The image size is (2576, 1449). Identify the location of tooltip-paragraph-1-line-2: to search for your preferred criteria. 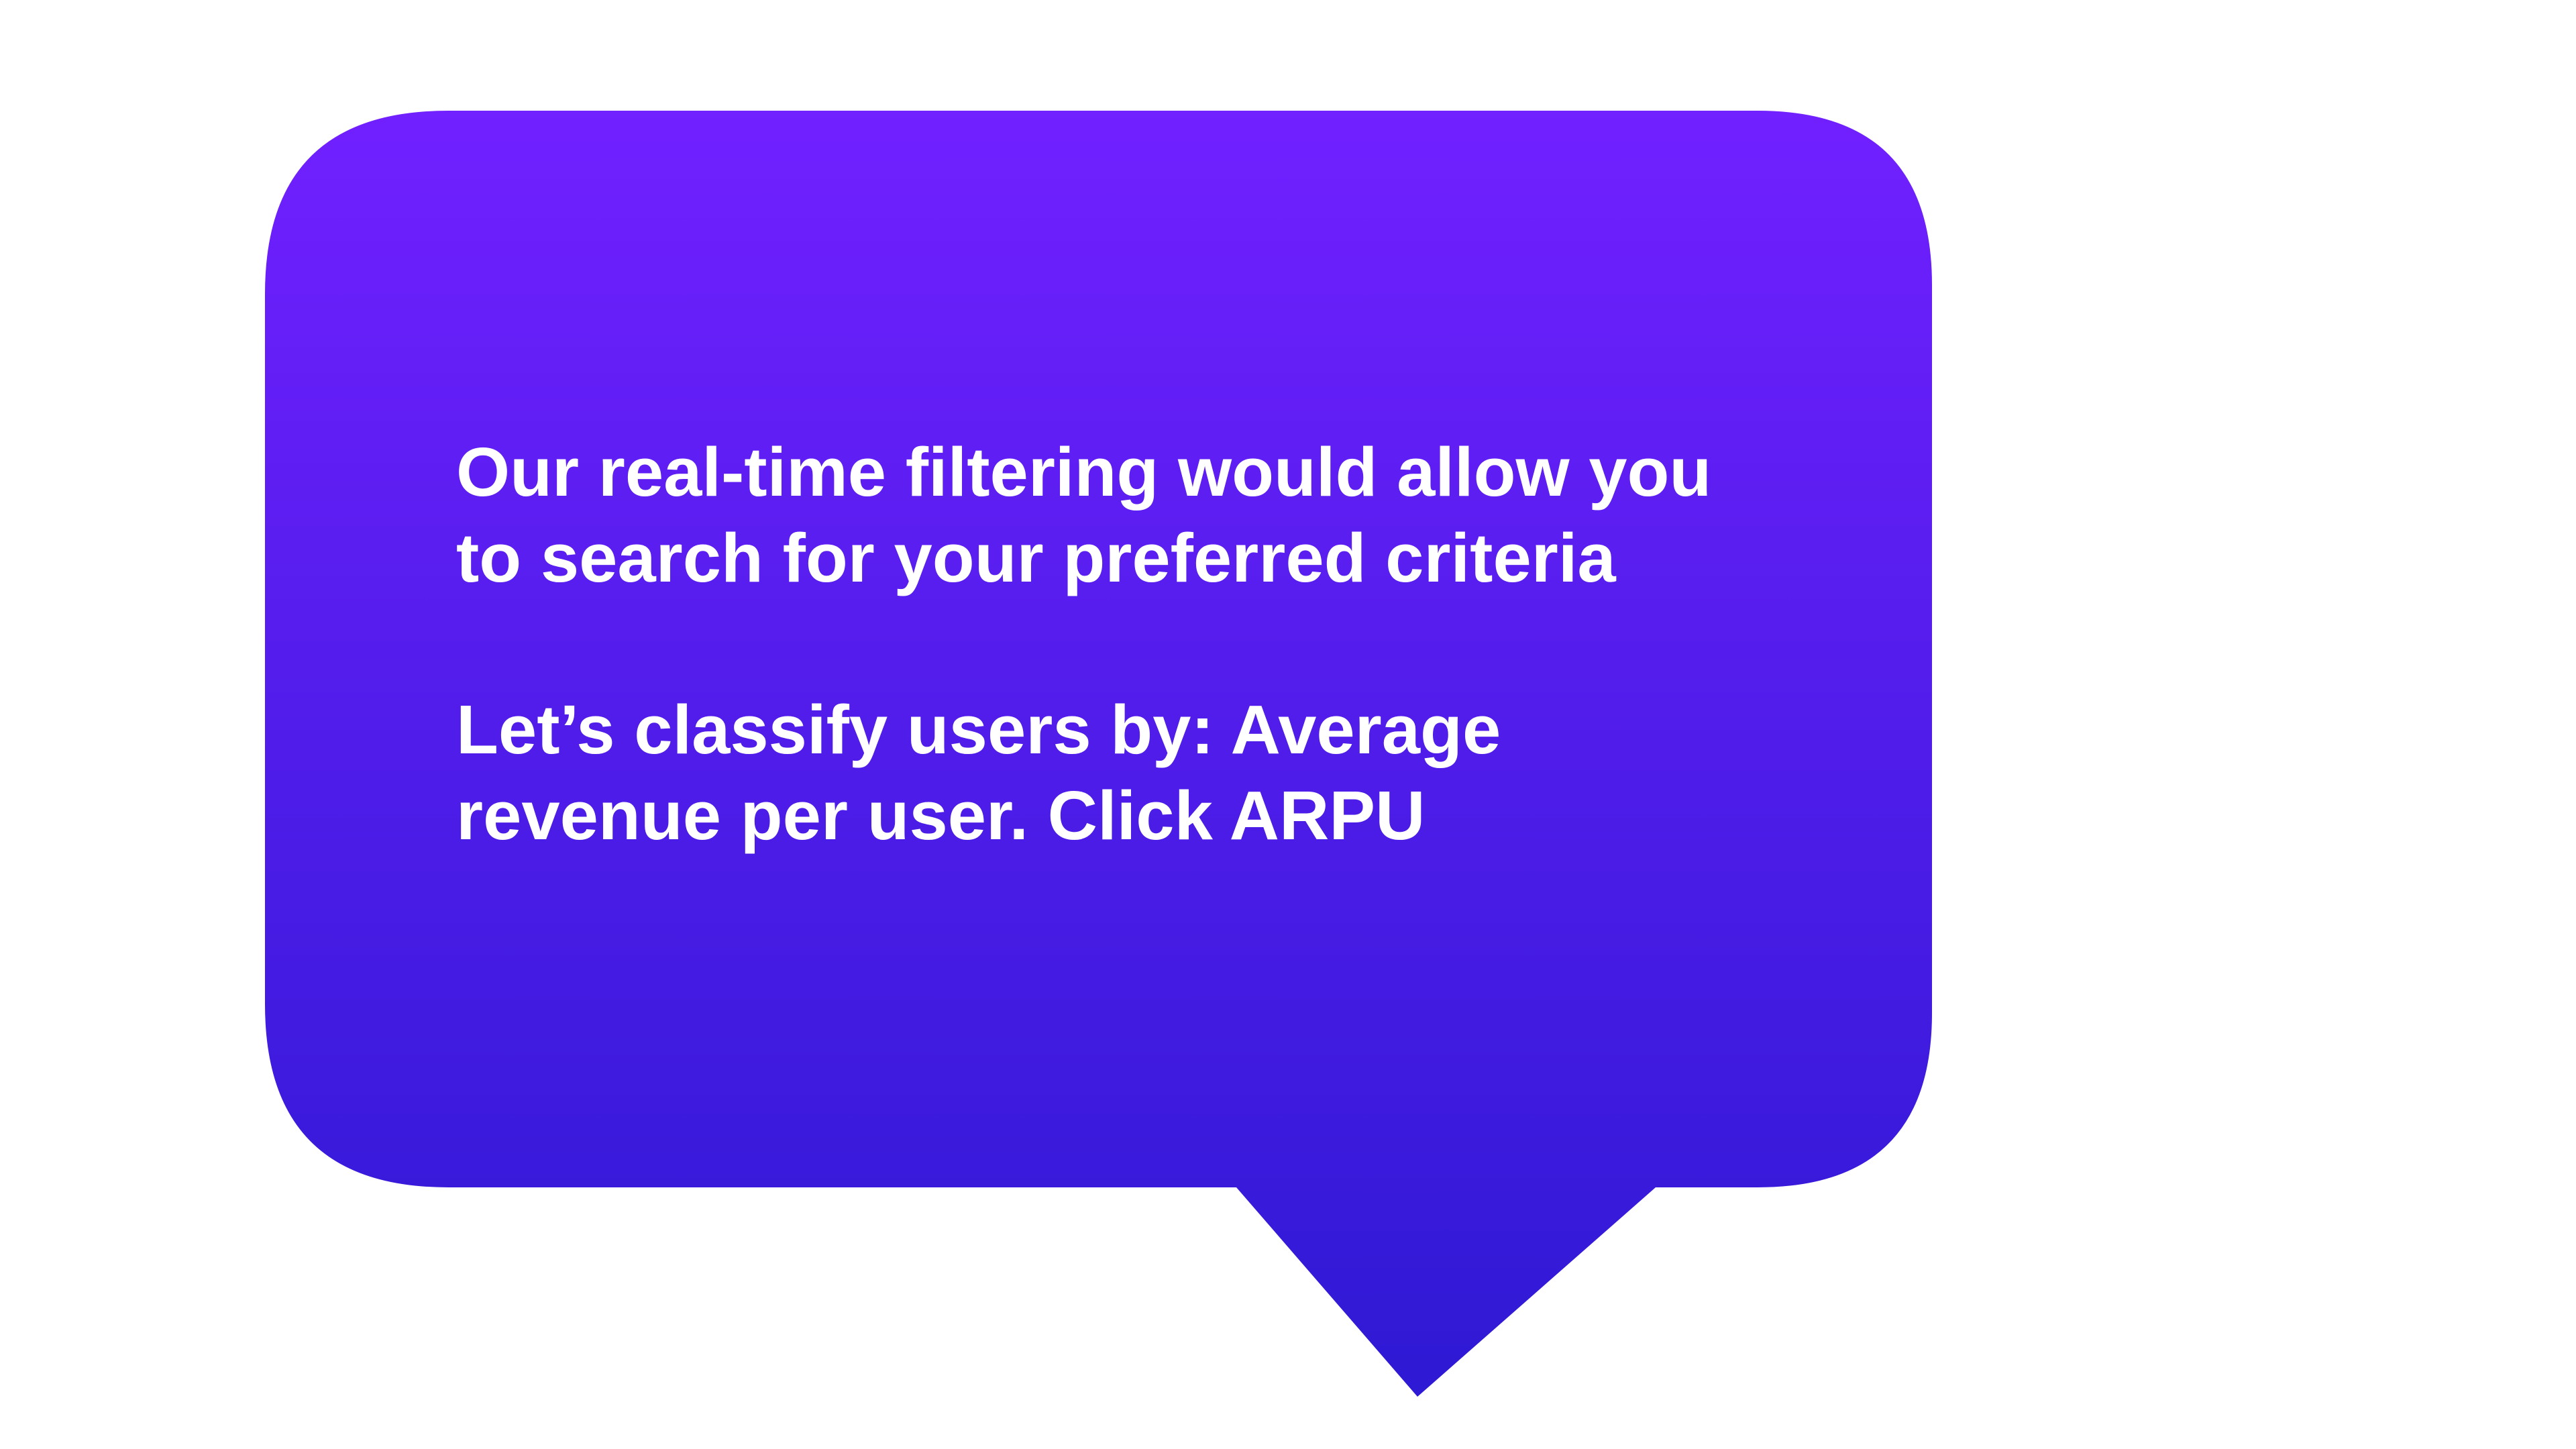
(1036, 557).